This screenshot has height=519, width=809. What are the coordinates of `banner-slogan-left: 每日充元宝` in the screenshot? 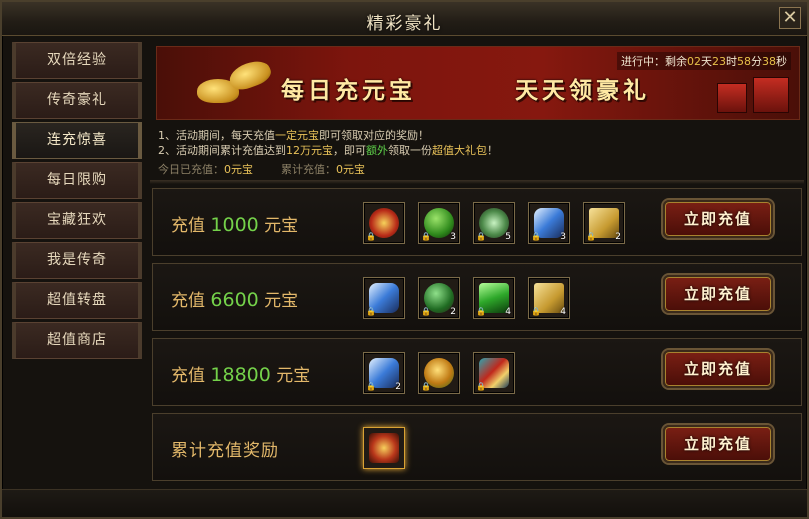 It's located at (348, 90).